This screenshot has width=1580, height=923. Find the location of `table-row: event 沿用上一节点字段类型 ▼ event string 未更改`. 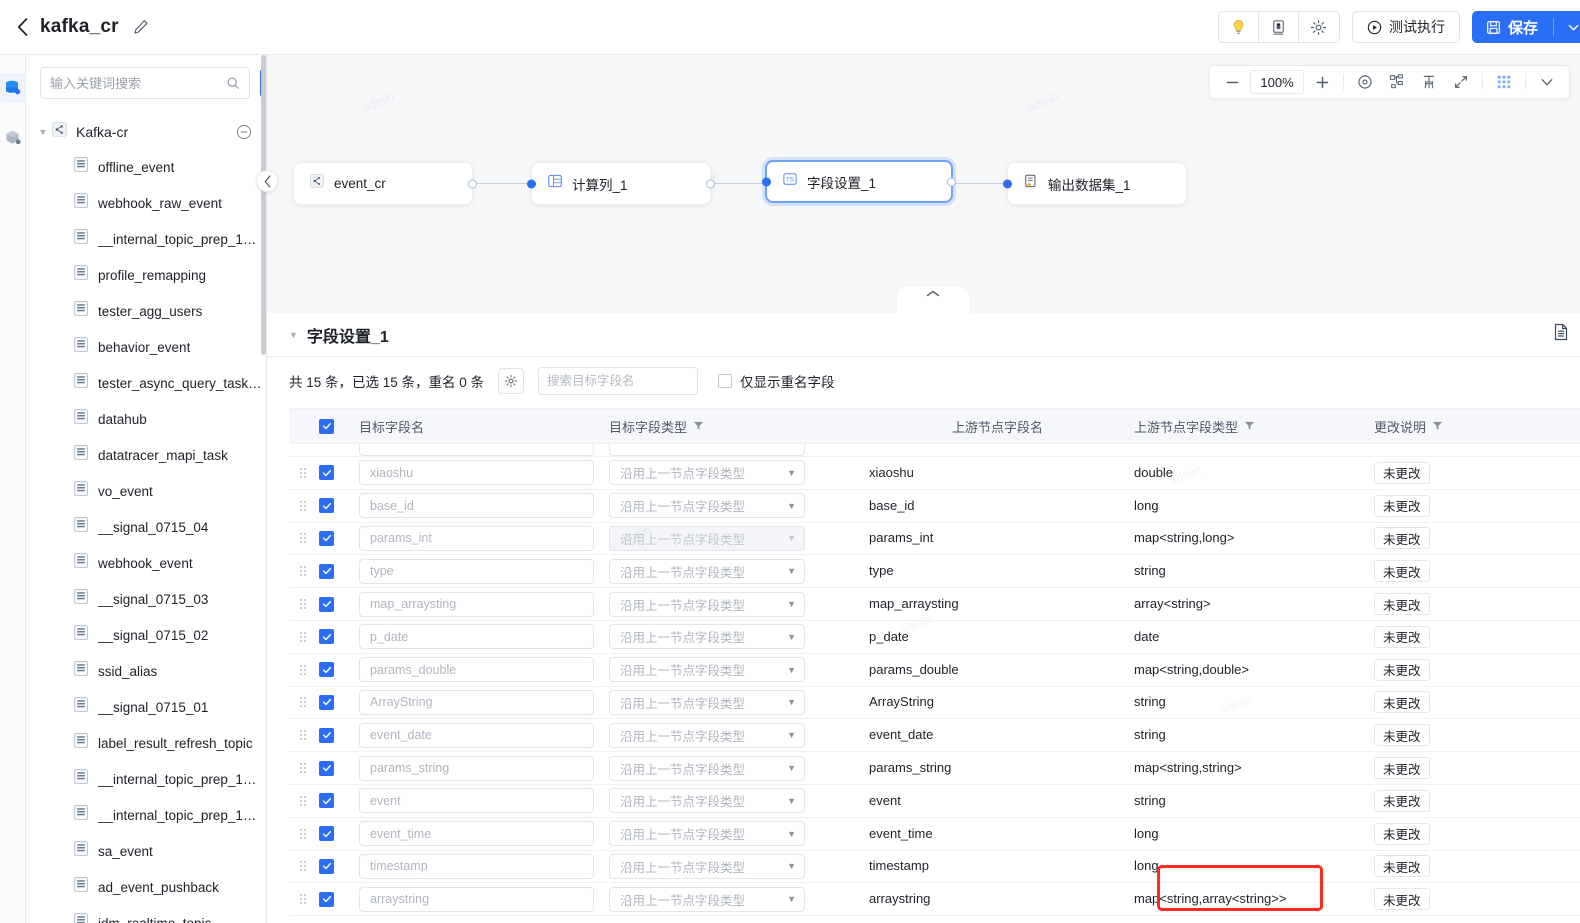

table-row: event 沿用上一节点字段类型 ▼ event string 未更改 is located at coordinates (934, 801).